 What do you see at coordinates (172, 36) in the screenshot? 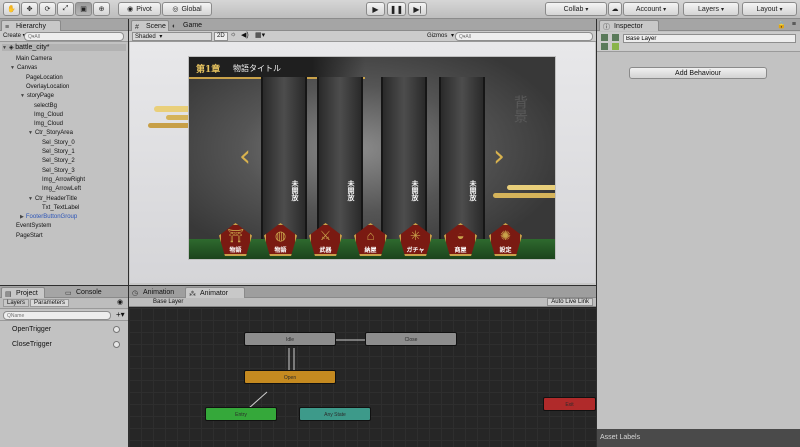
I see `shading-mode-dropdown: Shaded` at bounding box center [172, 36].